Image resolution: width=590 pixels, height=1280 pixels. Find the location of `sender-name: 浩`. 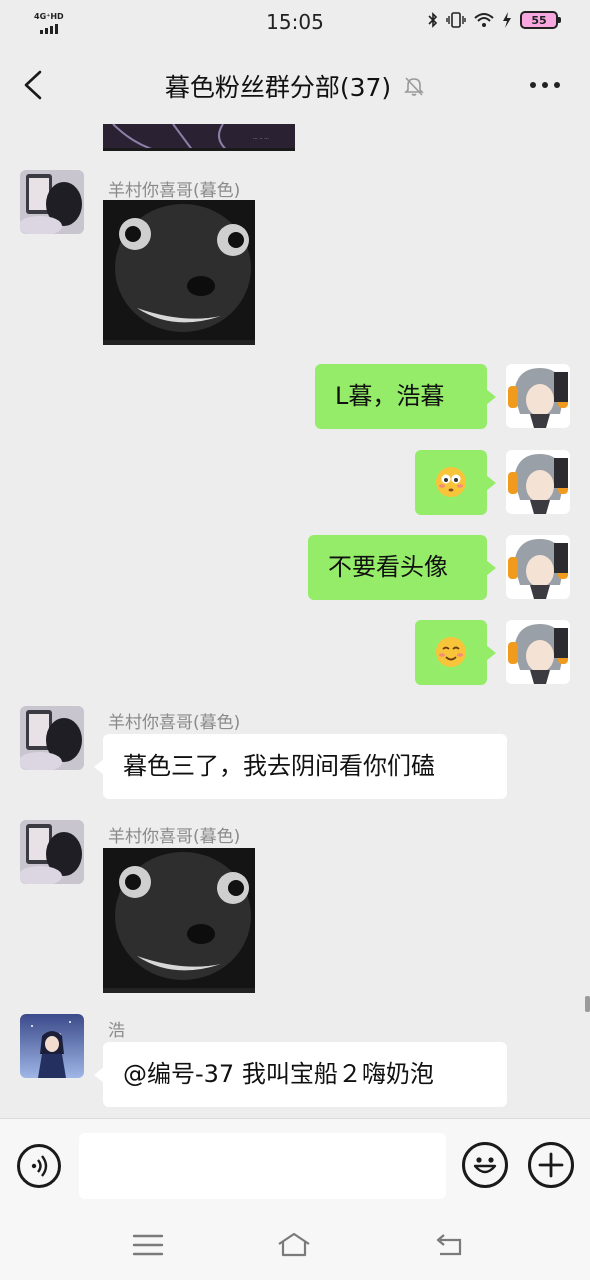

sender-name: 浩 is located at coordinates (116, 1031).